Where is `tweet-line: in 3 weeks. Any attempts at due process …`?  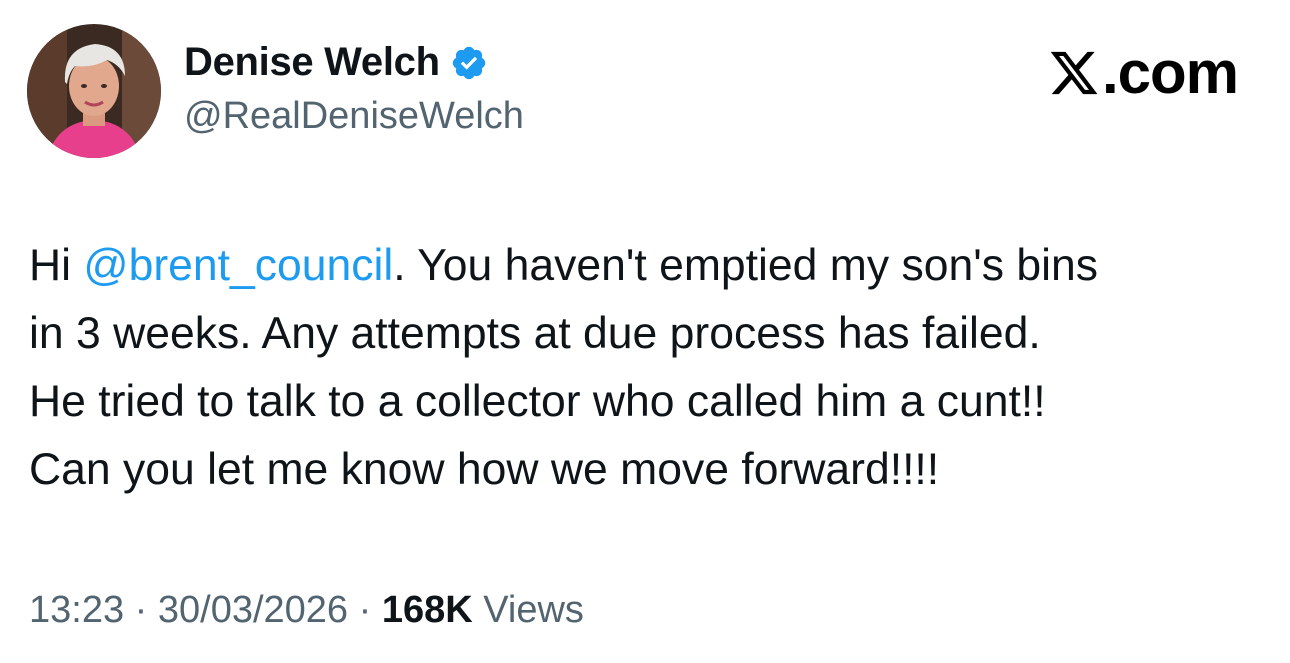
tweet-line: in 3 weeks. Any attempts at due process … is located at coordinates (535, 333).